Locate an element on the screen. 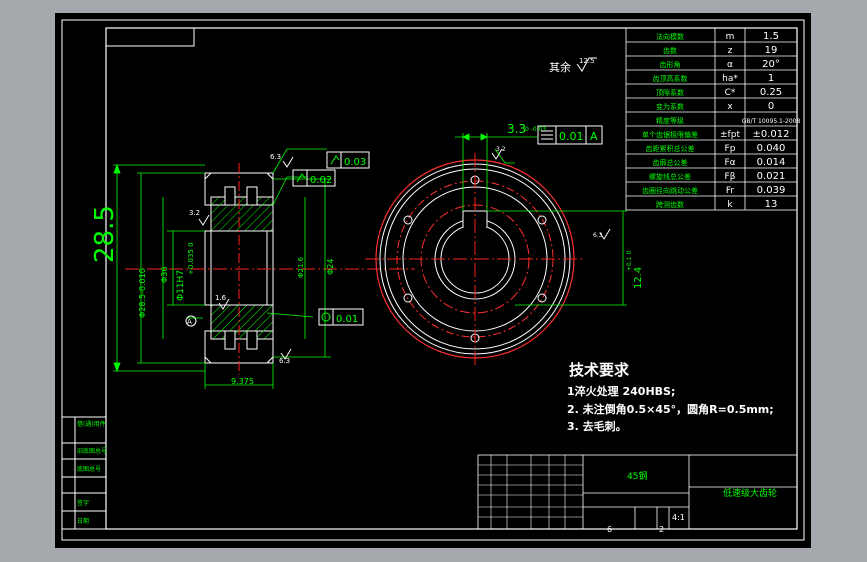  param-value-11: 0.039 is located at coordinates (771, 190).